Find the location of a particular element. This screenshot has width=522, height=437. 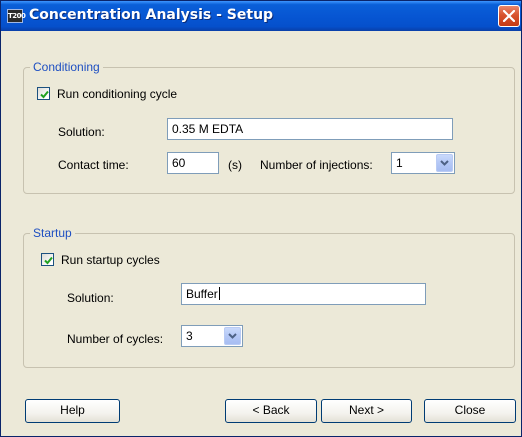

cycles-value: 3 is located at coordinates (189, 336).